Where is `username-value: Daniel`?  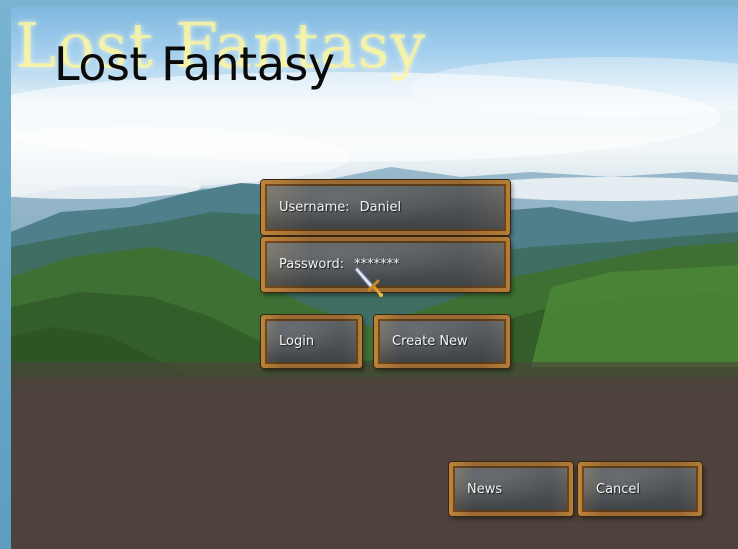 username-value: Daniel is located at coordinates (380, 207).